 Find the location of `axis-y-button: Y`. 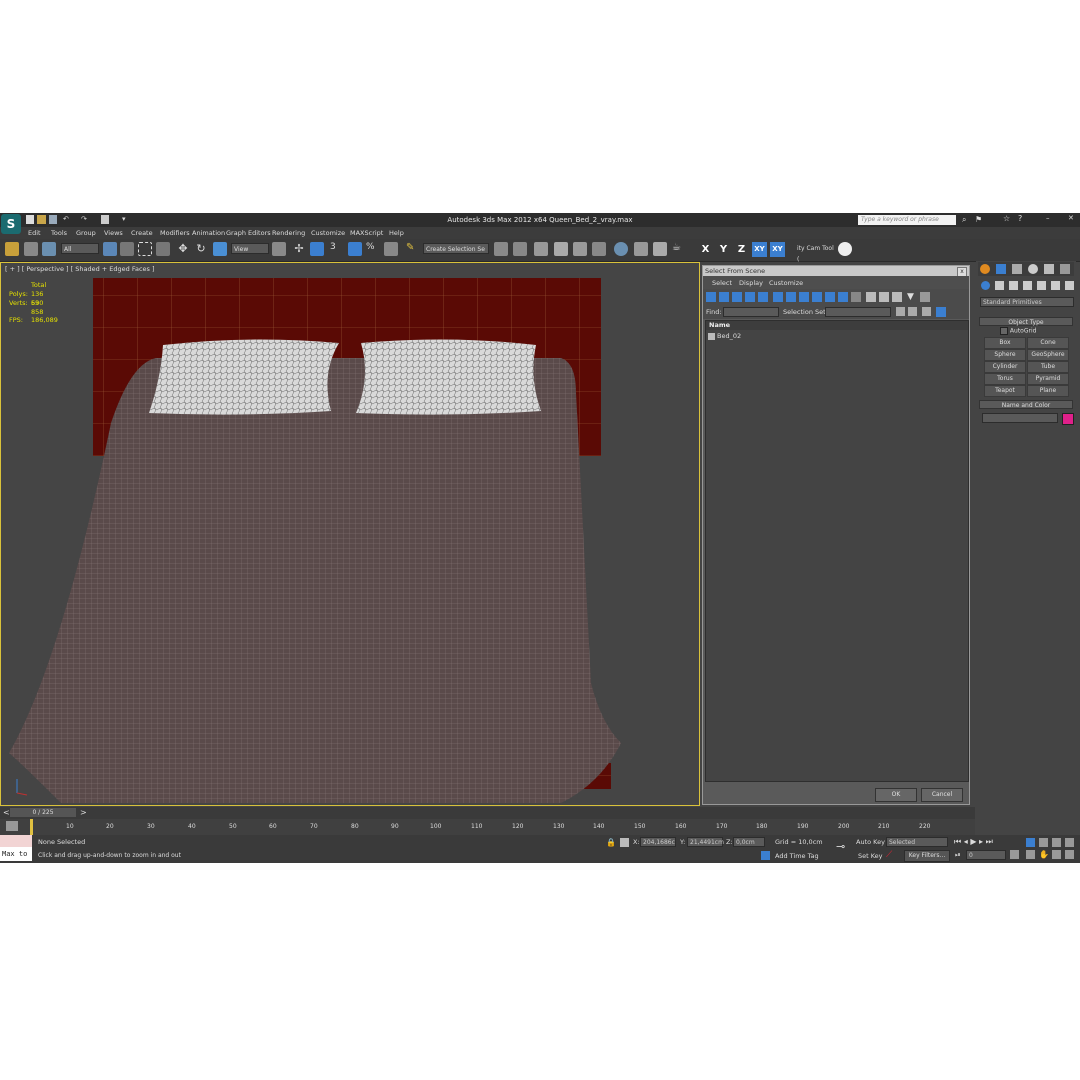

axis-y-button: Y is located at coordinates (723, 249).